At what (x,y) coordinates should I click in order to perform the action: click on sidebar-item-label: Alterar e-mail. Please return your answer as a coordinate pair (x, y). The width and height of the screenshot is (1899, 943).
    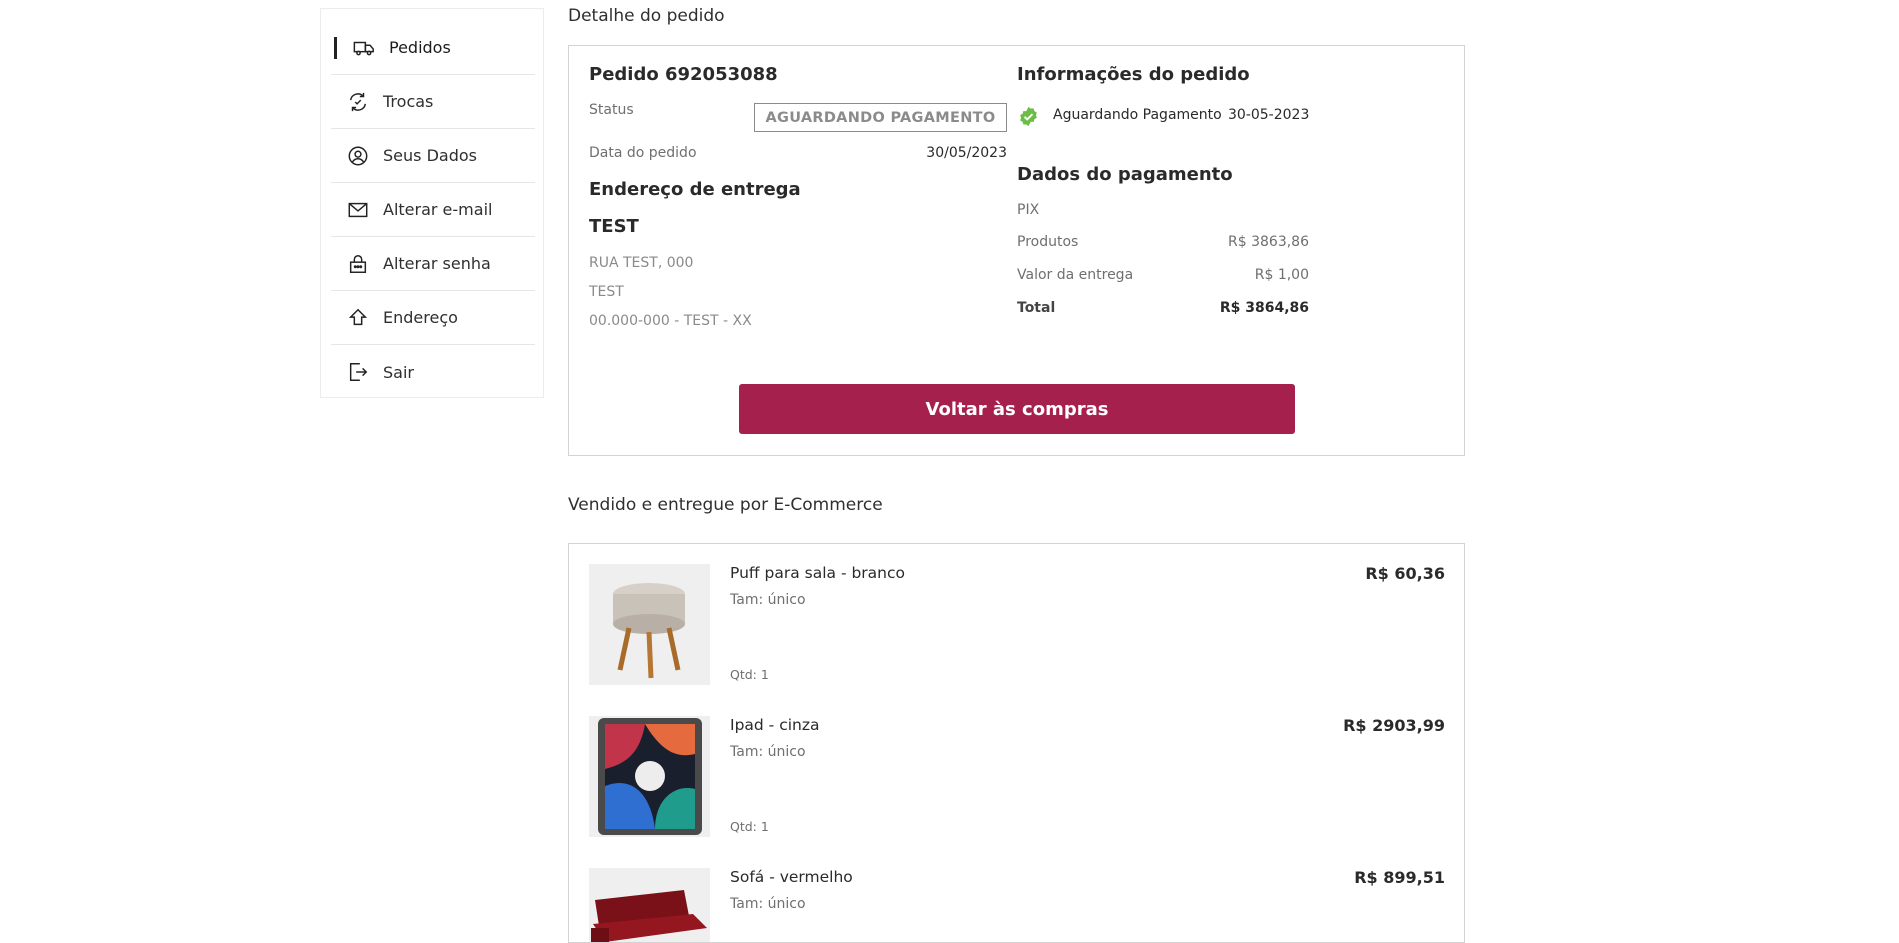
    Looking at the image, I should click on (438, 209).